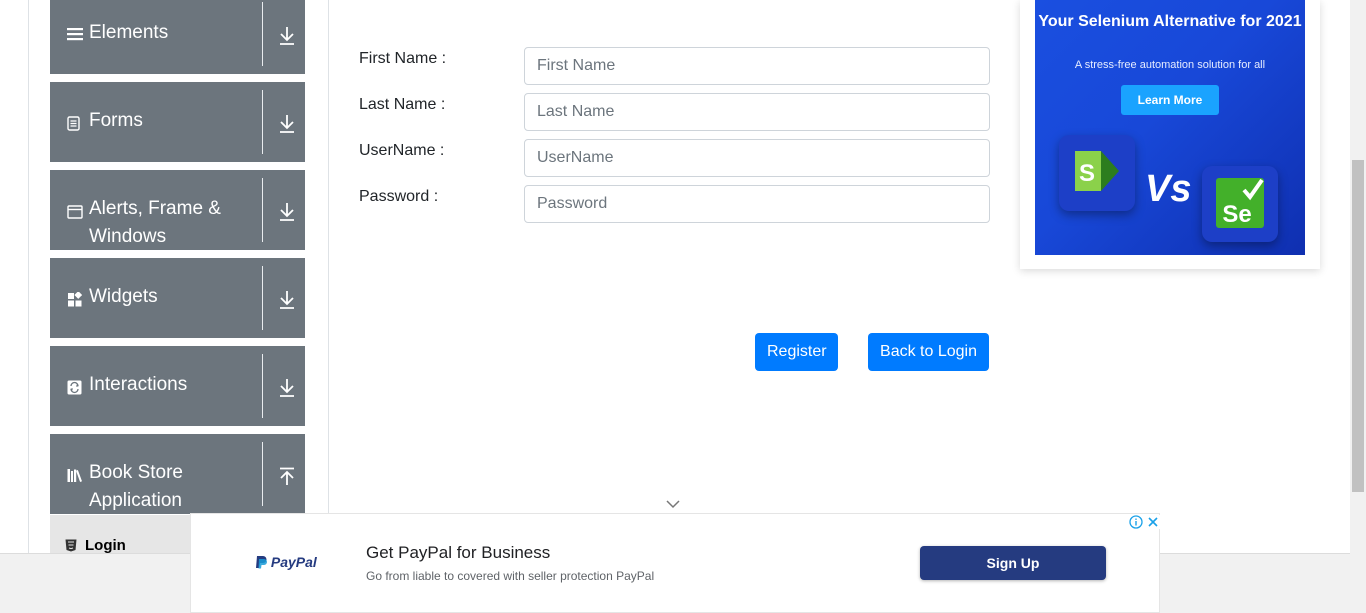 The width and height of the screenshot is (1366, 613). Describe the element at coordinates (928, 352) in the screenshot. I see `back-to-login-button: Back to Login` at that location.